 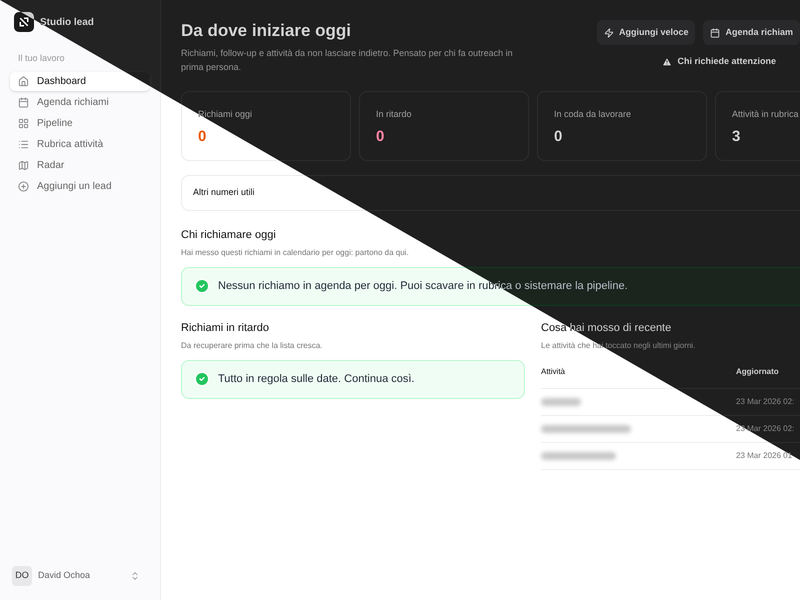 I want to click on section-subtitle: Le attività che hai toccato negli ultimi giorni., so click(x=618, y=346).